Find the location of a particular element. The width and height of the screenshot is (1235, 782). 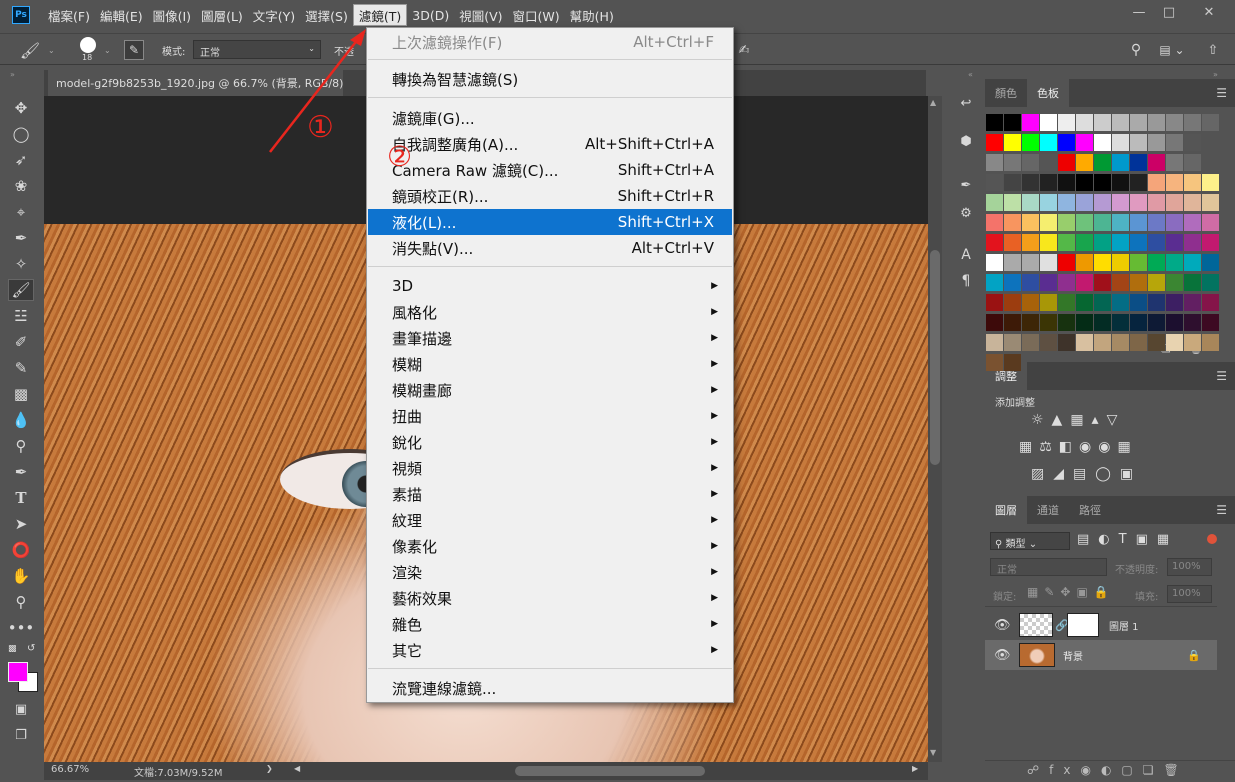

menu-item-adaptive-wide-angle: 自我調整廣角(A)... Alt+Shift+Ctrl+A is located at coordinates (550, 144).